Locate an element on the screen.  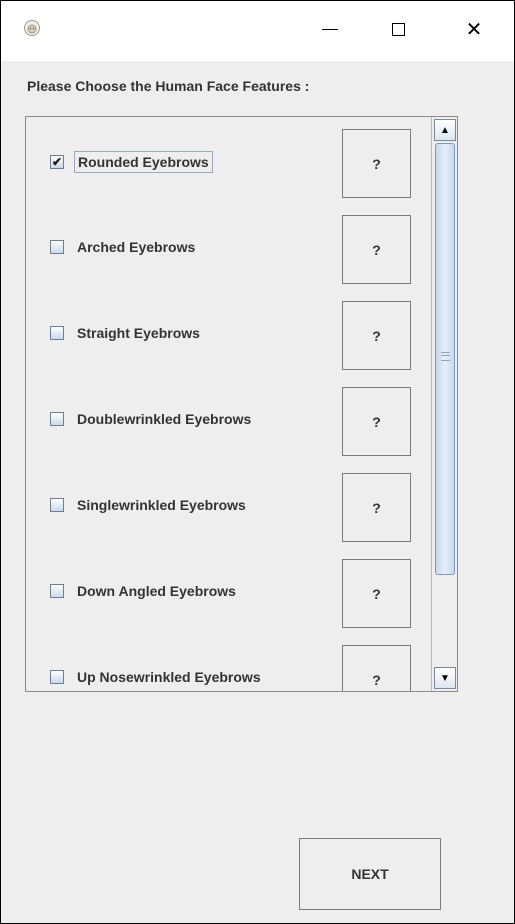
feature-label: Rounded Eyebrows is located at coordinates (143, 162).